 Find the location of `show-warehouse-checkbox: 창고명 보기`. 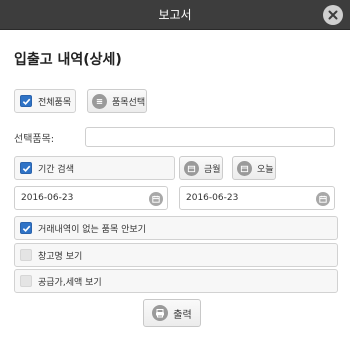

show-warehouse-checkbox: 창고명 보기 is located at coordinates (176, 255).